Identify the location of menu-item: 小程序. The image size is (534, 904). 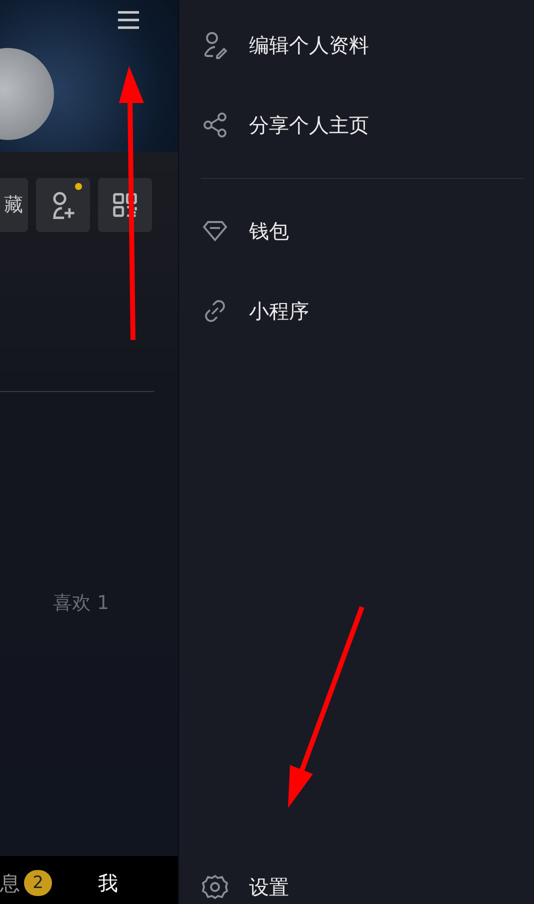
(279, 311).